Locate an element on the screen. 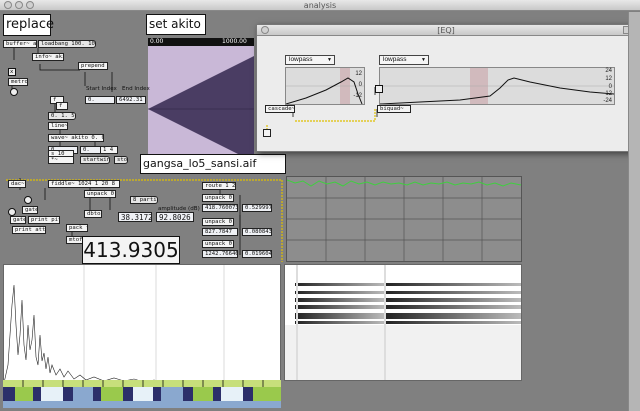 The image size is (640, 411). multiply-object: *~ is located at coordinates (61, 160).